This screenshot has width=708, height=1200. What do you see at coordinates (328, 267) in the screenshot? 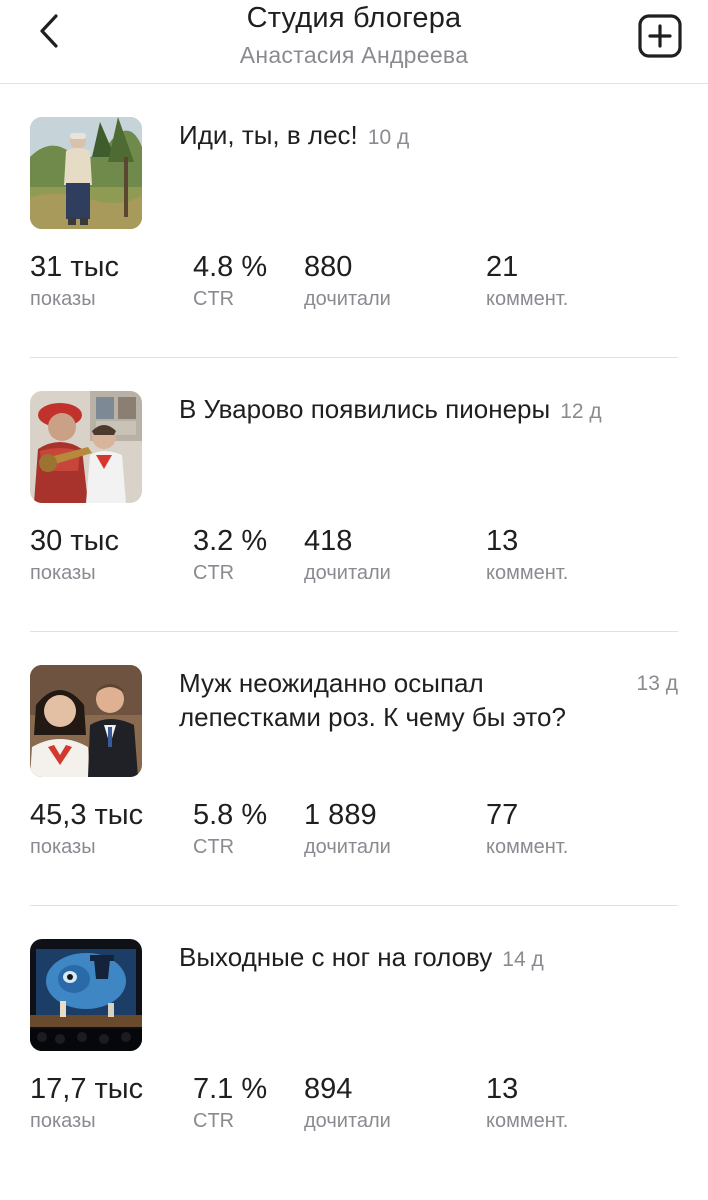
I see `read-value: 880` at bounding box center [328, 267].